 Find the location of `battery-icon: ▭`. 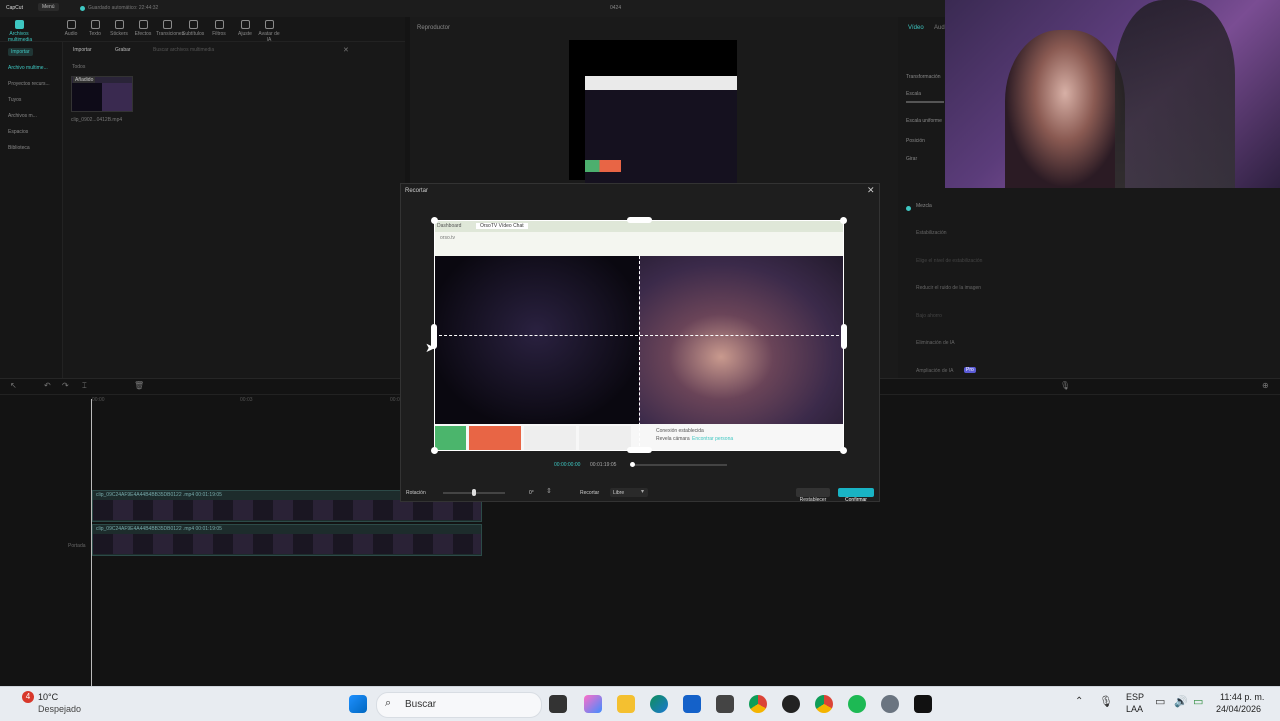

battery-icon: ▭ is located at coordinates (1198, 701).